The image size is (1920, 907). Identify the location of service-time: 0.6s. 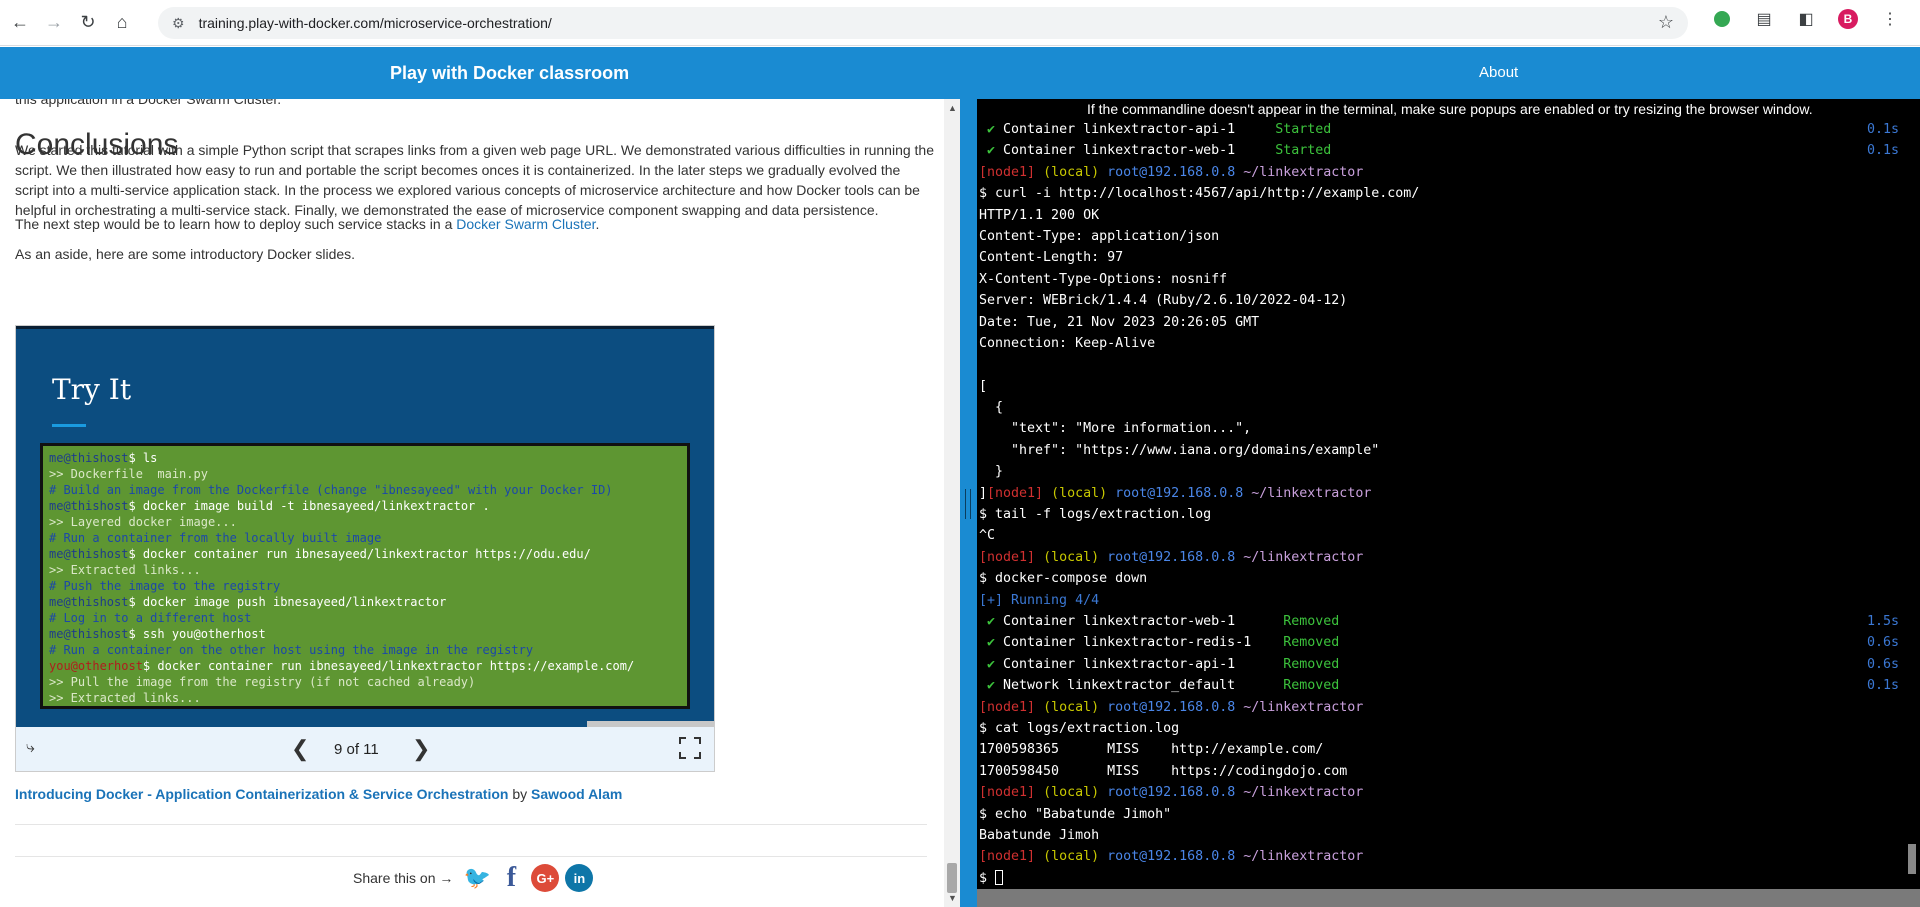
(1882, 643).